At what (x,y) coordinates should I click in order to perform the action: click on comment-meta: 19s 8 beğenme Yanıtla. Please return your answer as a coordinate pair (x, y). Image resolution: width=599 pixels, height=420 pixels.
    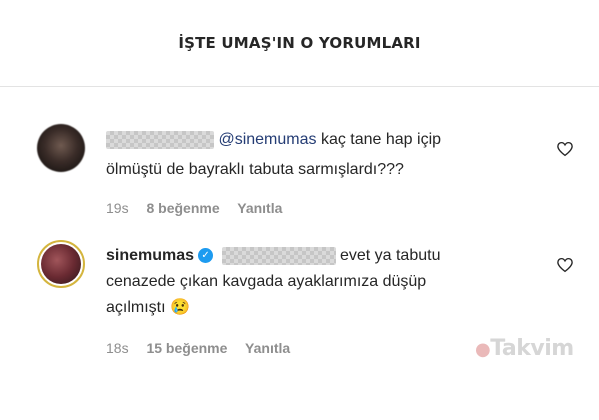
    Looking at the image, I should click on (201, 208).